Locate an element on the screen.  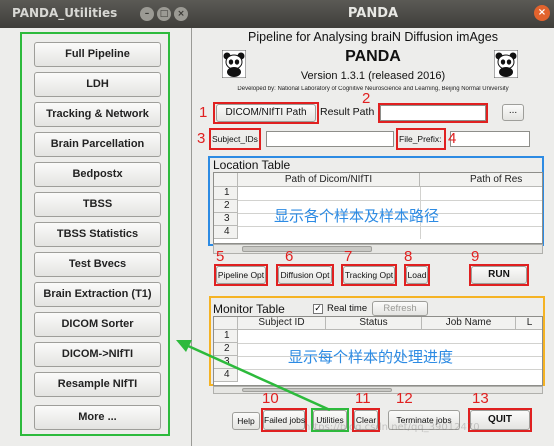
annotation-number: 5 is located at coordinates (220, 256).